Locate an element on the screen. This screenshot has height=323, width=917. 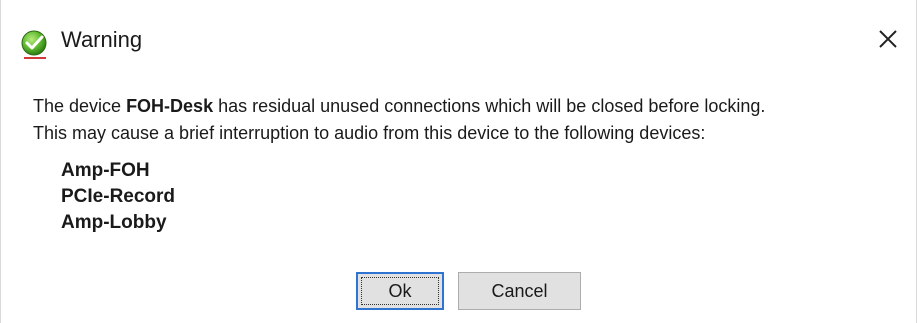
affected-device-list: Amp-FOH PCIe-Record Amp-Lobby is located at coordinates (118, 197).